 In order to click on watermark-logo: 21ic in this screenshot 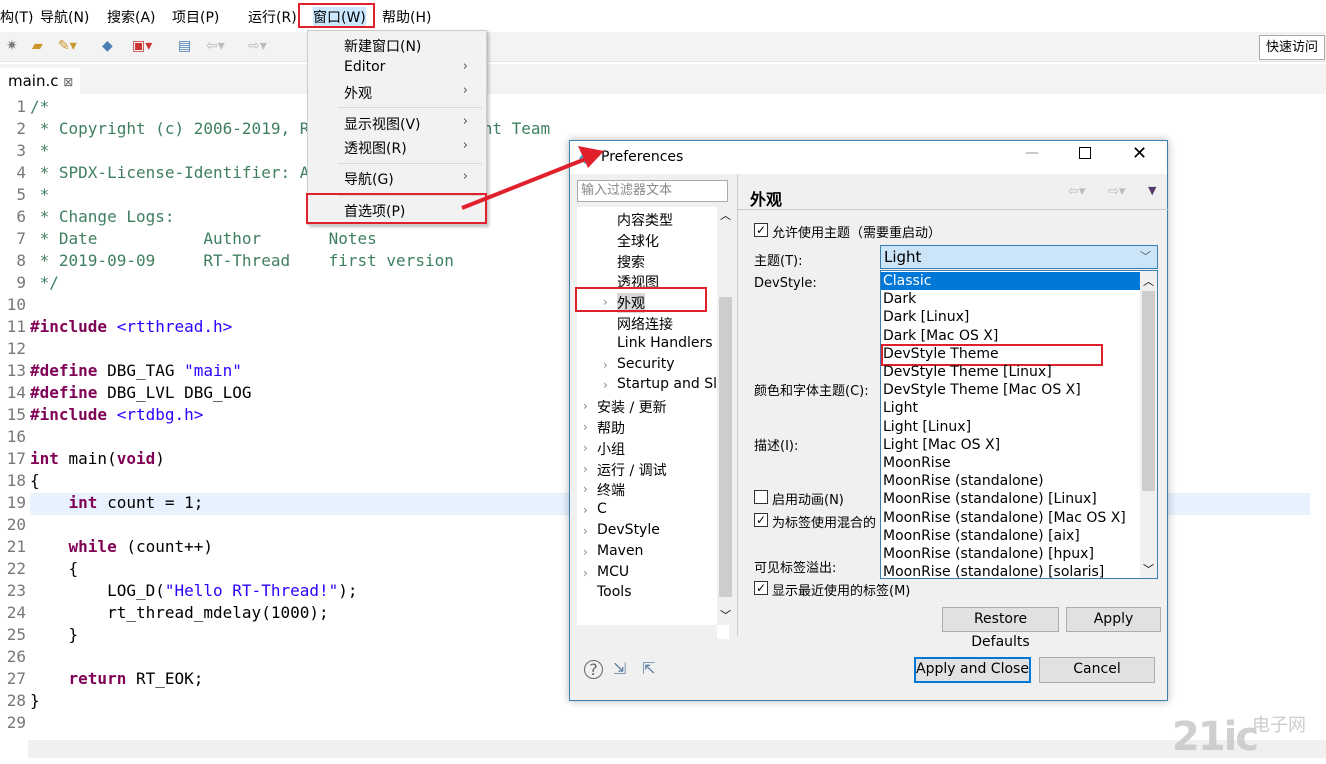, I will do `click(1215, 737)`.